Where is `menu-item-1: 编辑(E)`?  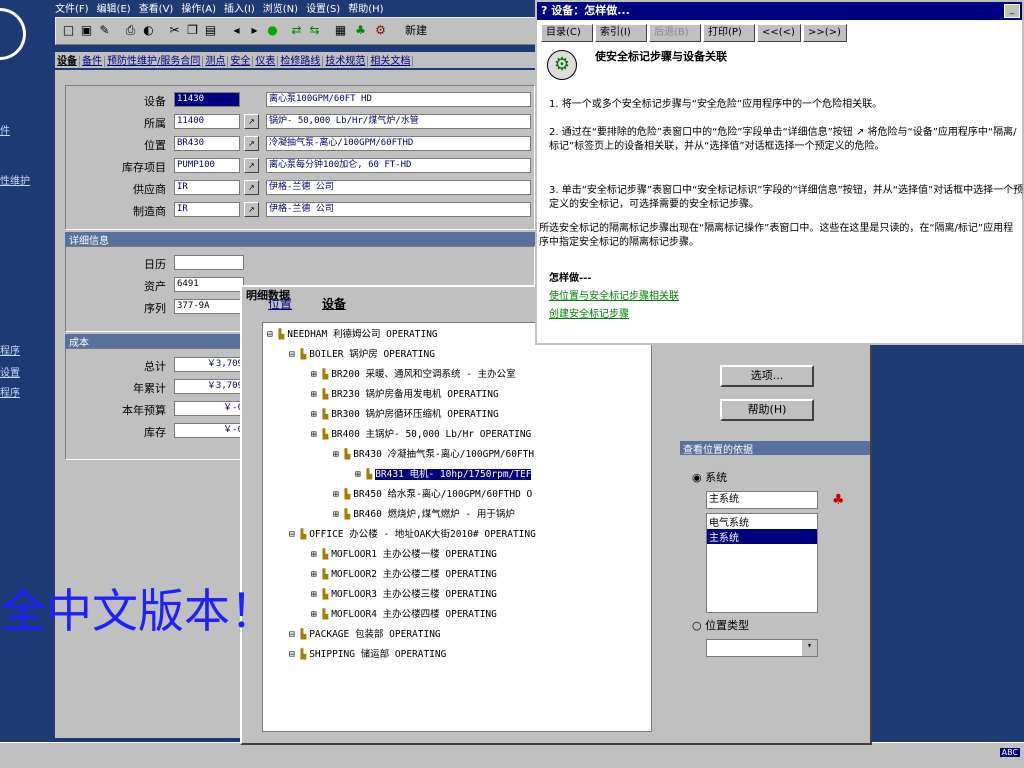 menu-item-1: 编辑(E) is located at coordinates (114, 9).